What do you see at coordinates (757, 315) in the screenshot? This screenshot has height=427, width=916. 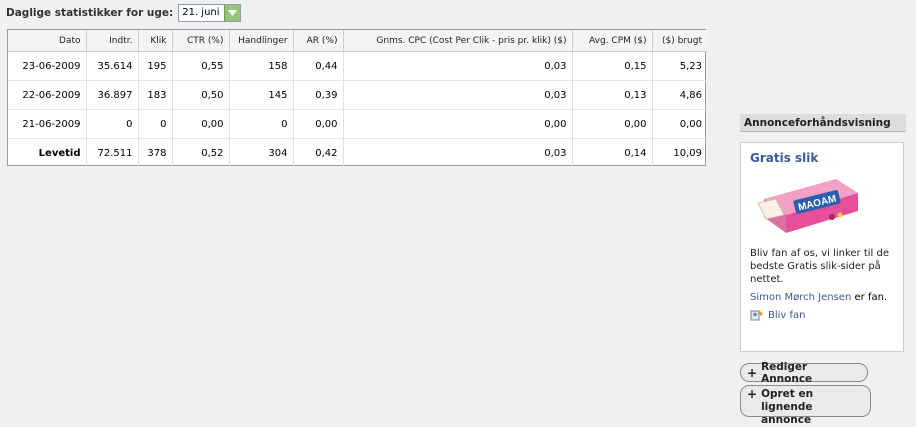 I see `fan-icon` at bounding box center [757, 315].